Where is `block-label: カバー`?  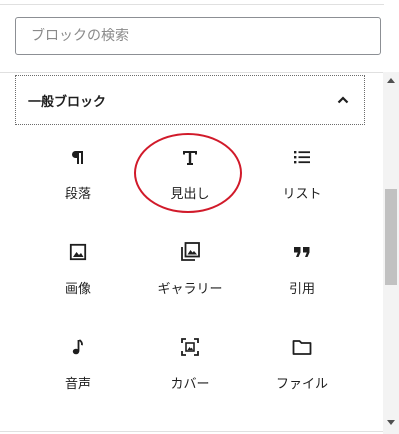 block-label: カバー is located at coordinates (190, 384).